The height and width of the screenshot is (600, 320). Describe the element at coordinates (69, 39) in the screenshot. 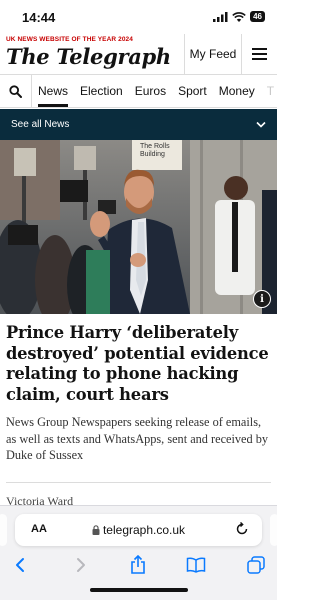

I see `masthead-tagline: UK NEWS WEBSITE OF THE YEAR 2024` at that location.